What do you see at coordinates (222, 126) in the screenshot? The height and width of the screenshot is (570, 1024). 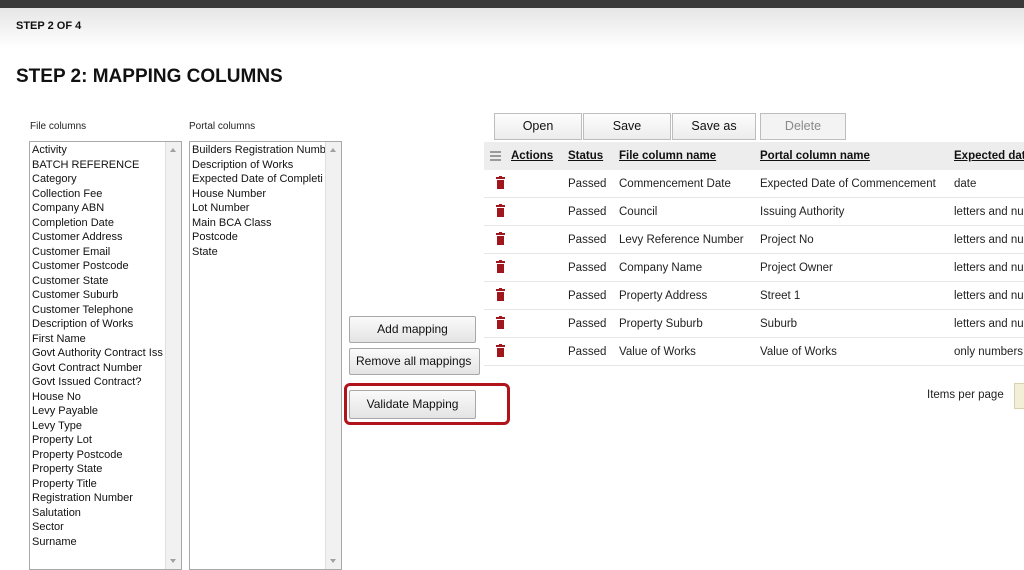 I see `portal-columns-label: Portal columns` at bounding box center [222, 126].